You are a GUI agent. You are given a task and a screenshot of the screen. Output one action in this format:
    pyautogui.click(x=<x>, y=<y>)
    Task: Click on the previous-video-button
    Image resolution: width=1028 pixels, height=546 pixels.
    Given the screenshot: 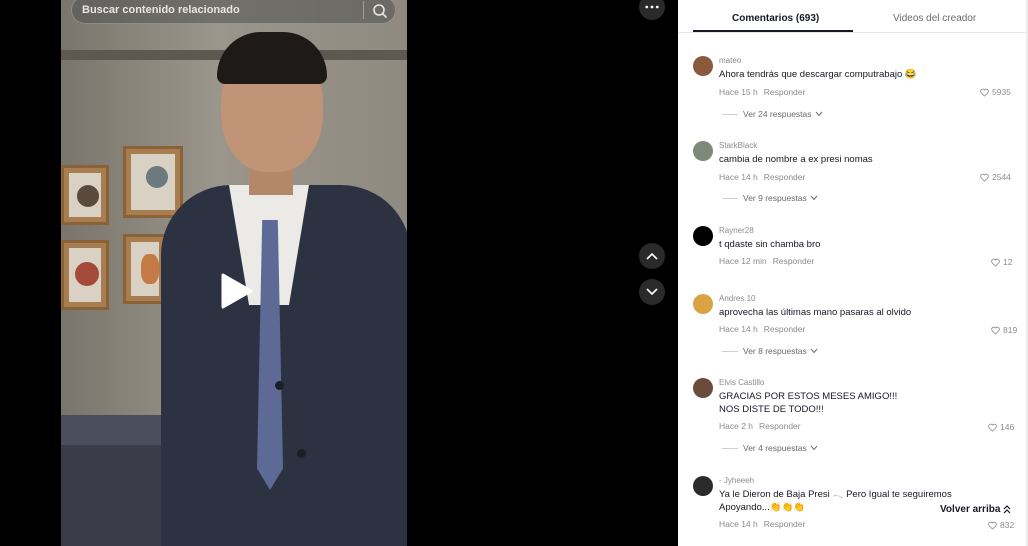 What is the action you would take?
    pyautogui.click(x=652, y=256)
    